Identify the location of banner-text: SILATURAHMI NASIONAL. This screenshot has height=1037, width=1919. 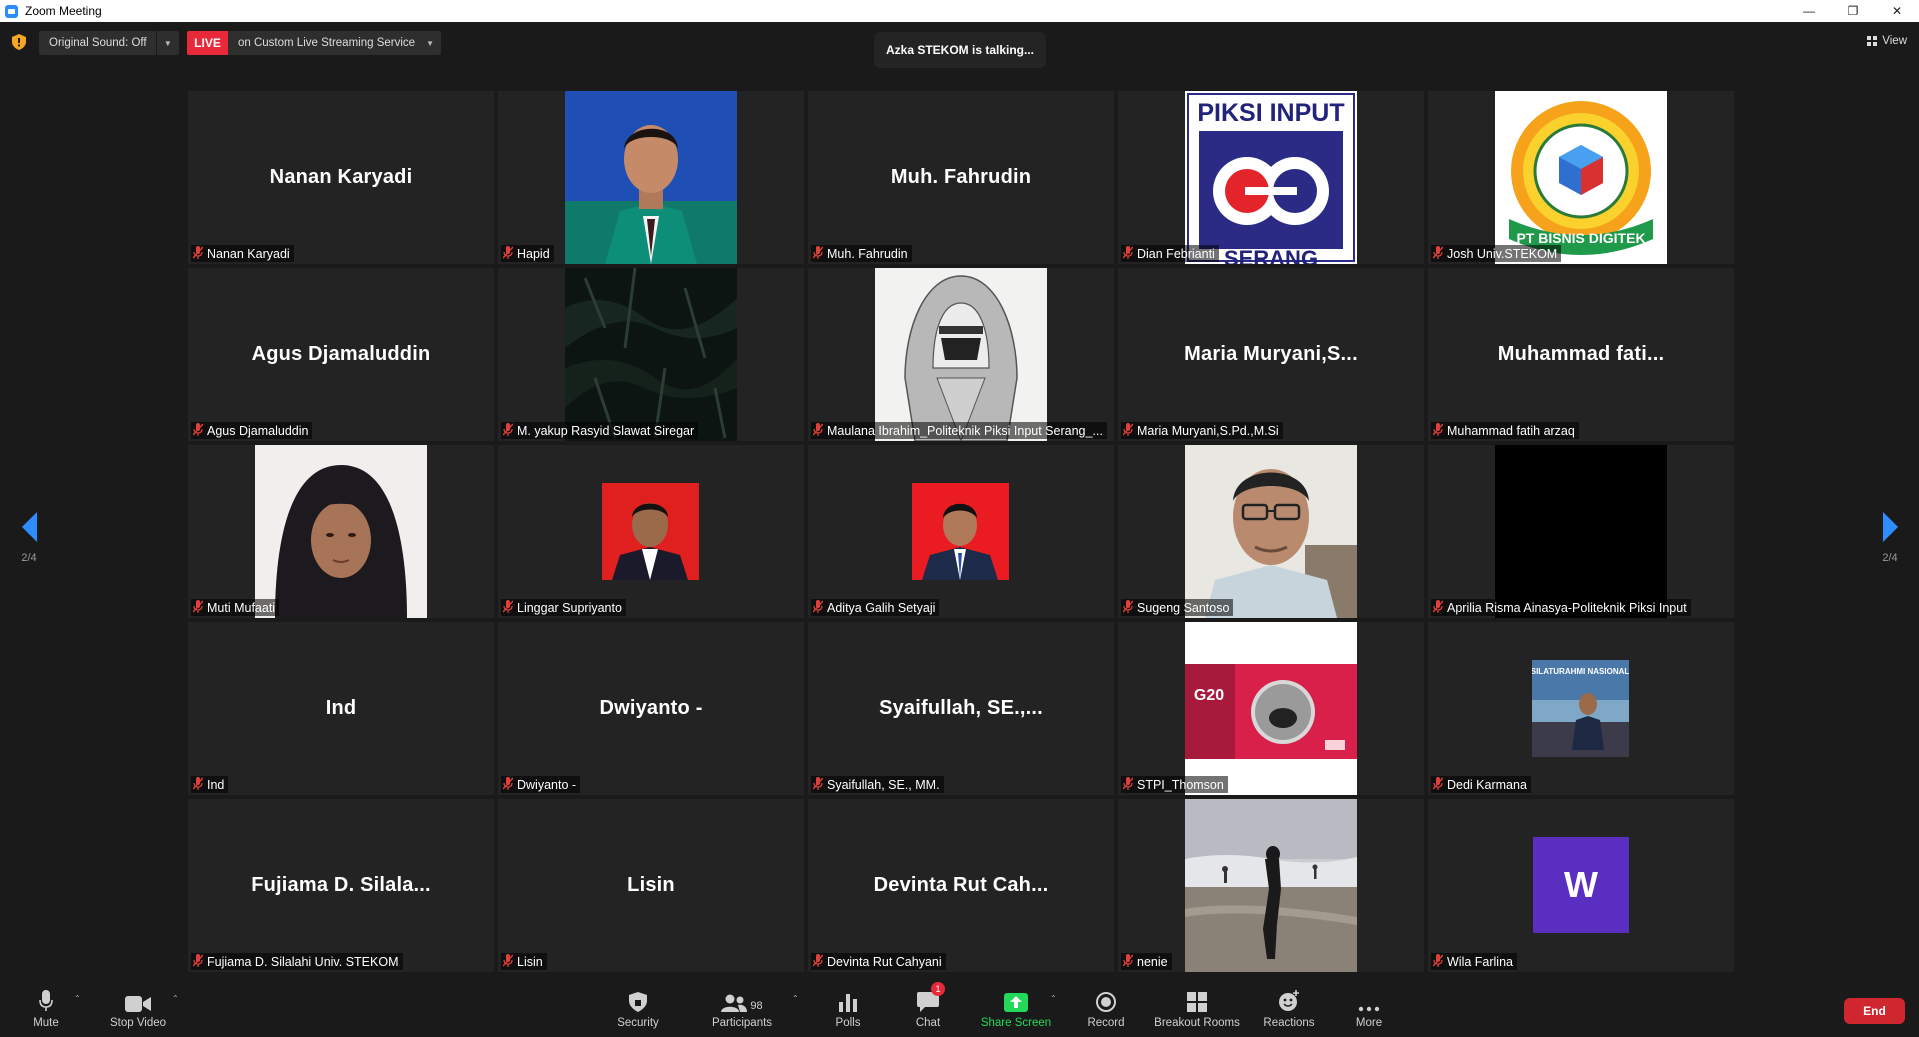
(1580, 671).